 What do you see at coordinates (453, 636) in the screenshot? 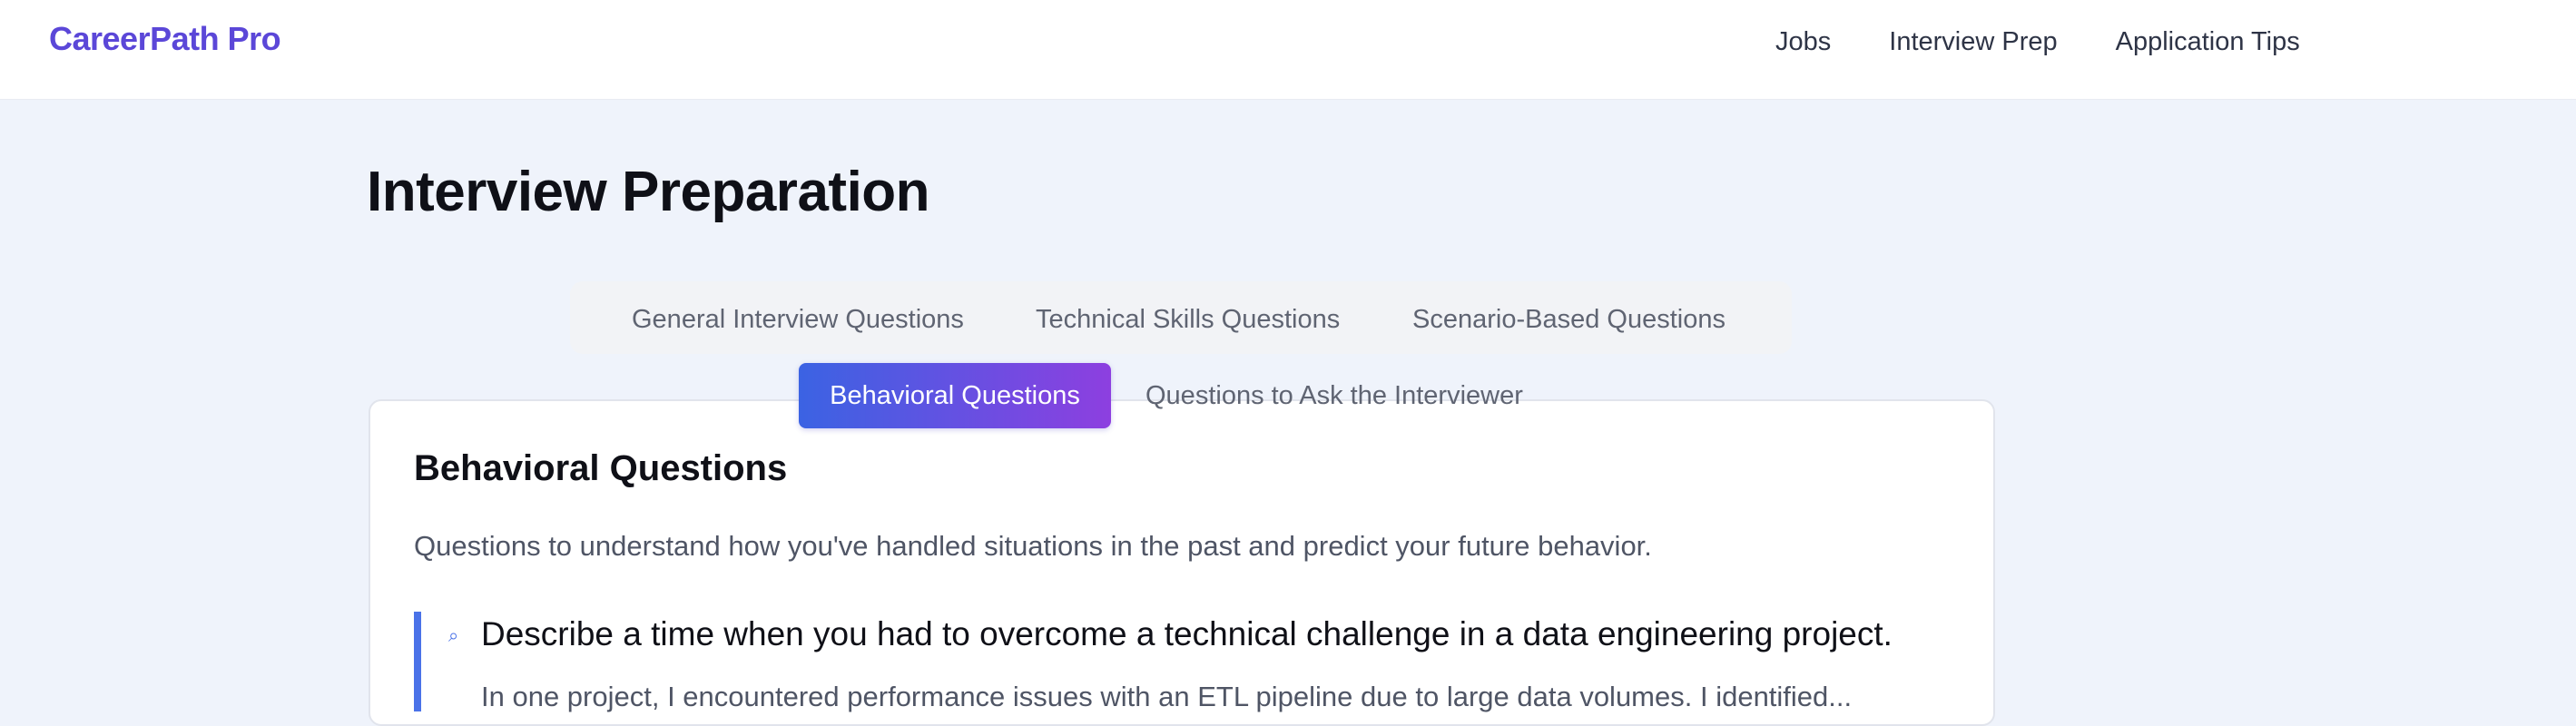
I see `search-icon: ⌕` at bounding box center [453, 636].